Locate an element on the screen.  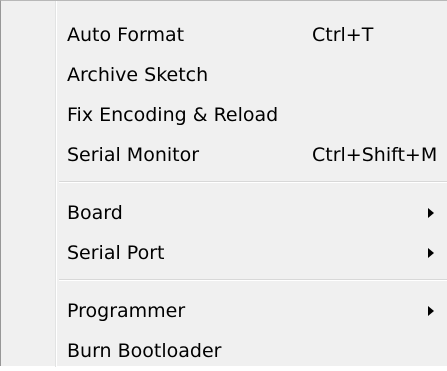
menu-item-fix-encoding-reload: Fix Encoding & Reload is located at coordinates (224, 115).